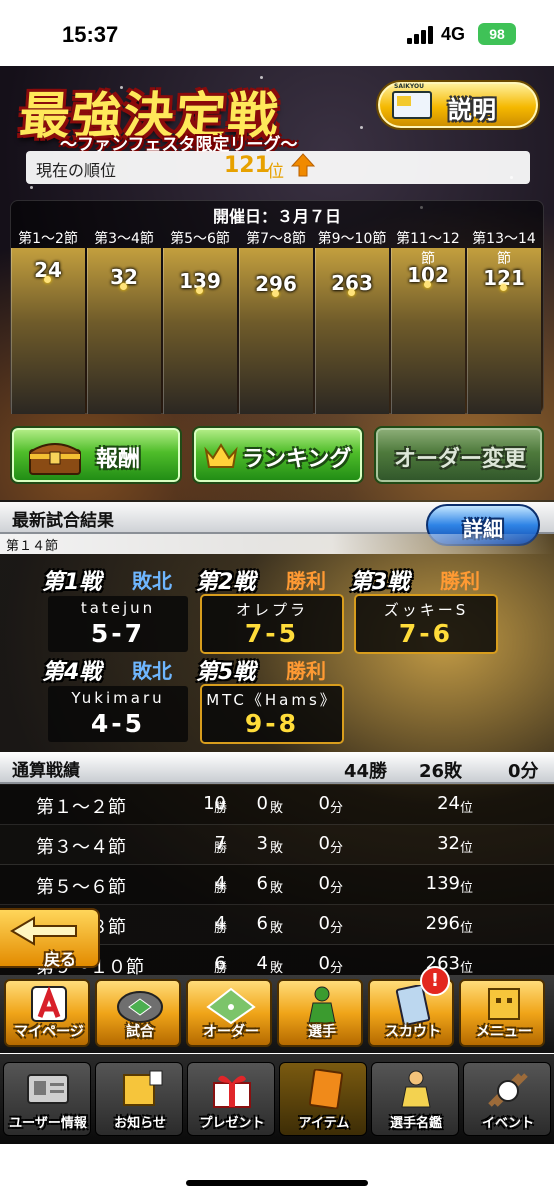 Image resolution: width=554 pixels, height=1200 pixels. I want to click on subnav-label: プレゼント, so click(232, 1123).